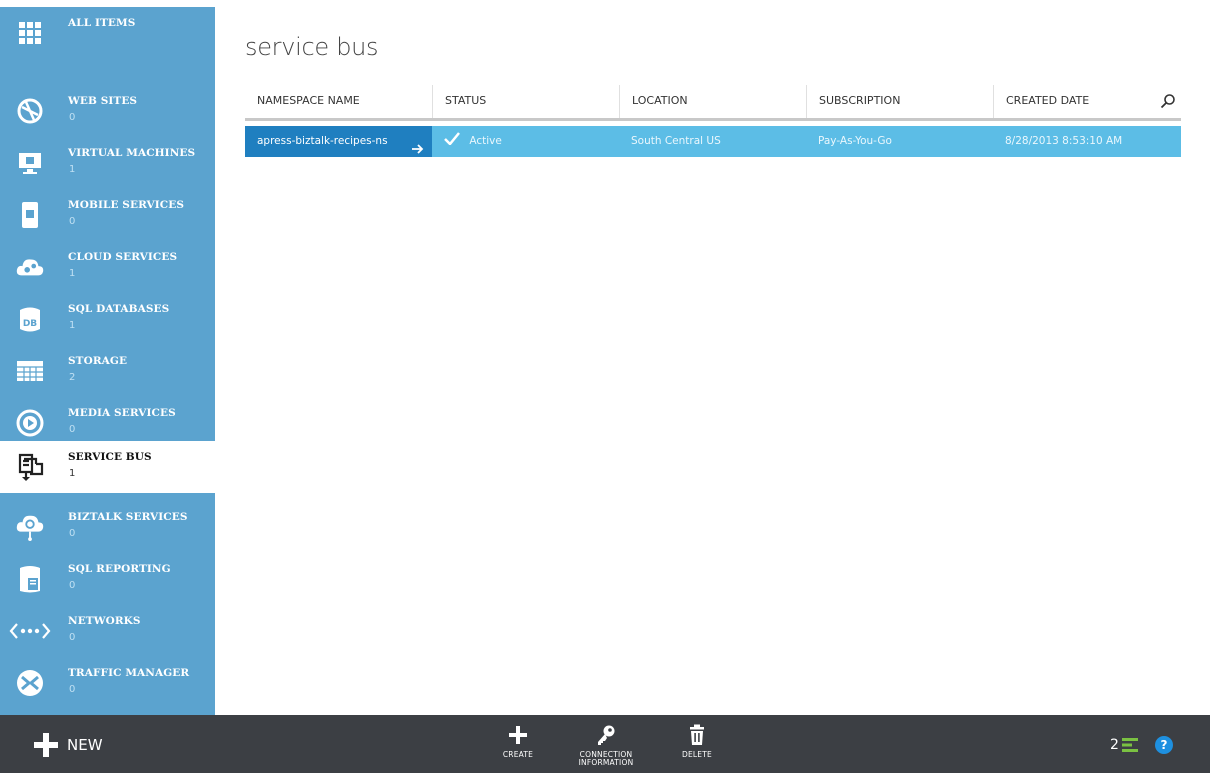  What do you see at coordinates (697, 754) in the screenshot?
I see `delete-label: DELETE` at bounding box center [697, 754].